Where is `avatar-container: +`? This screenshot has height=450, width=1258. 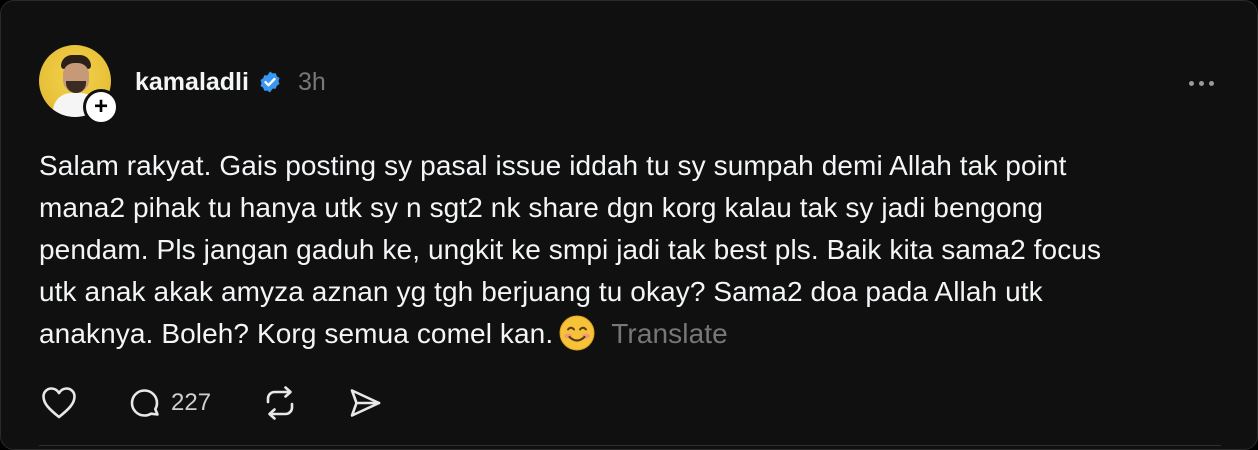
avatar-container: + is located at coordinates (79, 85).